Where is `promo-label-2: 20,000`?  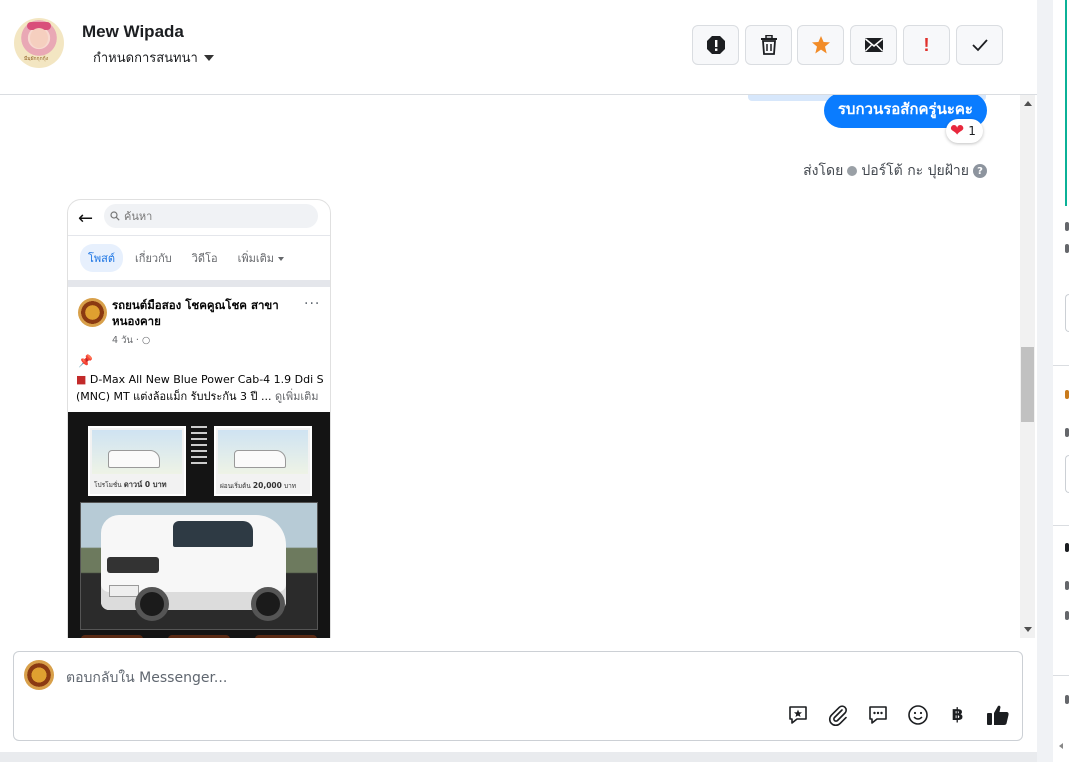 promo-label-2: 20,000 is located at coordinates (267, 485).